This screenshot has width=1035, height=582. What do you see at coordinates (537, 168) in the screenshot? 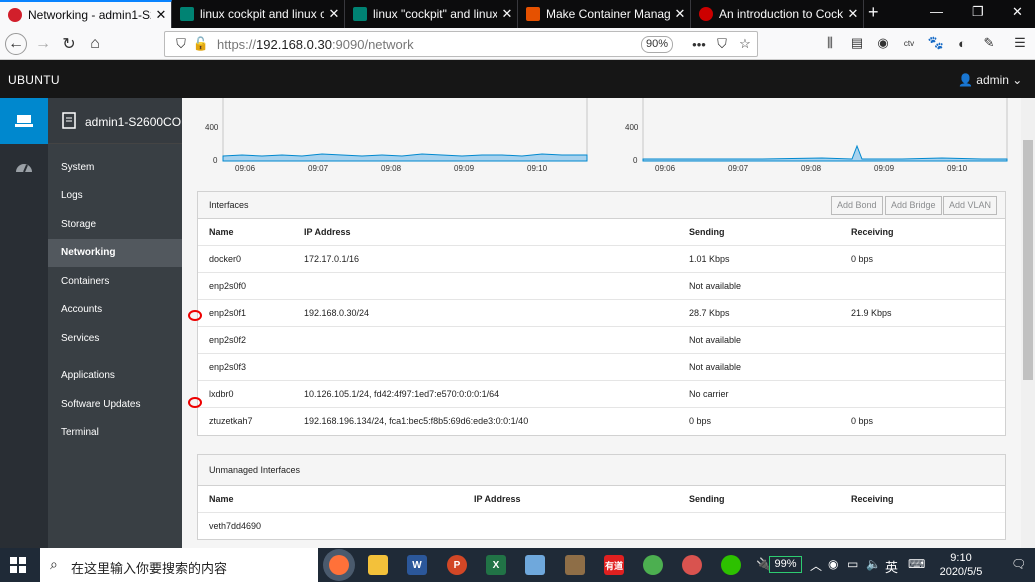
I see `x-tick-label: 09:10` at bounding box center [537, 168].